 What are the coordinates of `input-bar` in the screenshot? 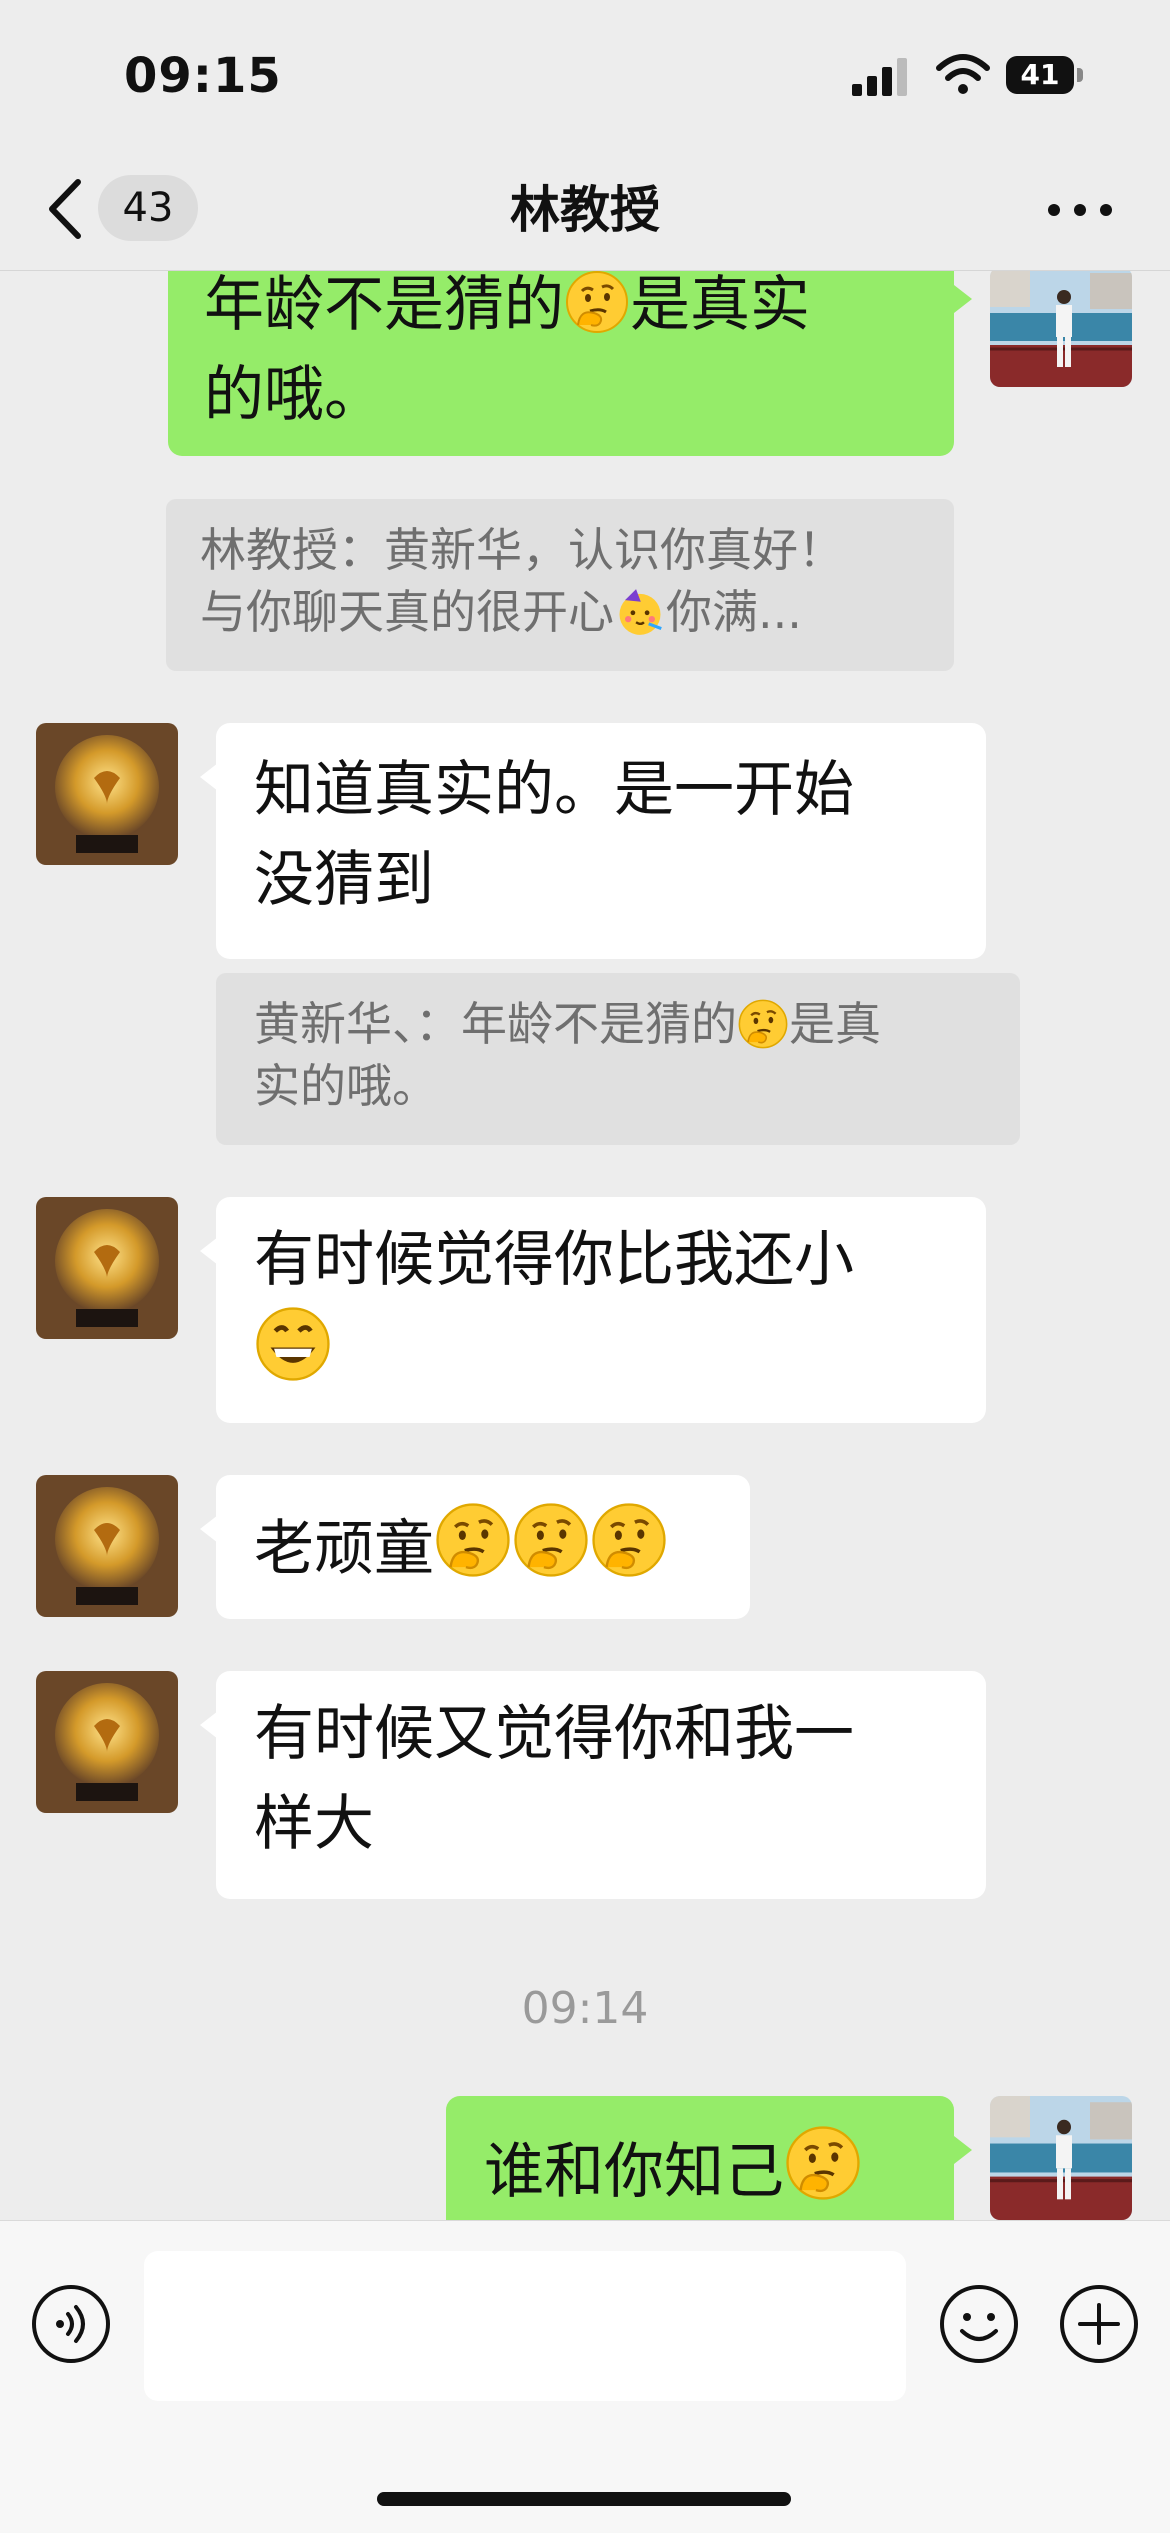 It's located at (585, 2376).